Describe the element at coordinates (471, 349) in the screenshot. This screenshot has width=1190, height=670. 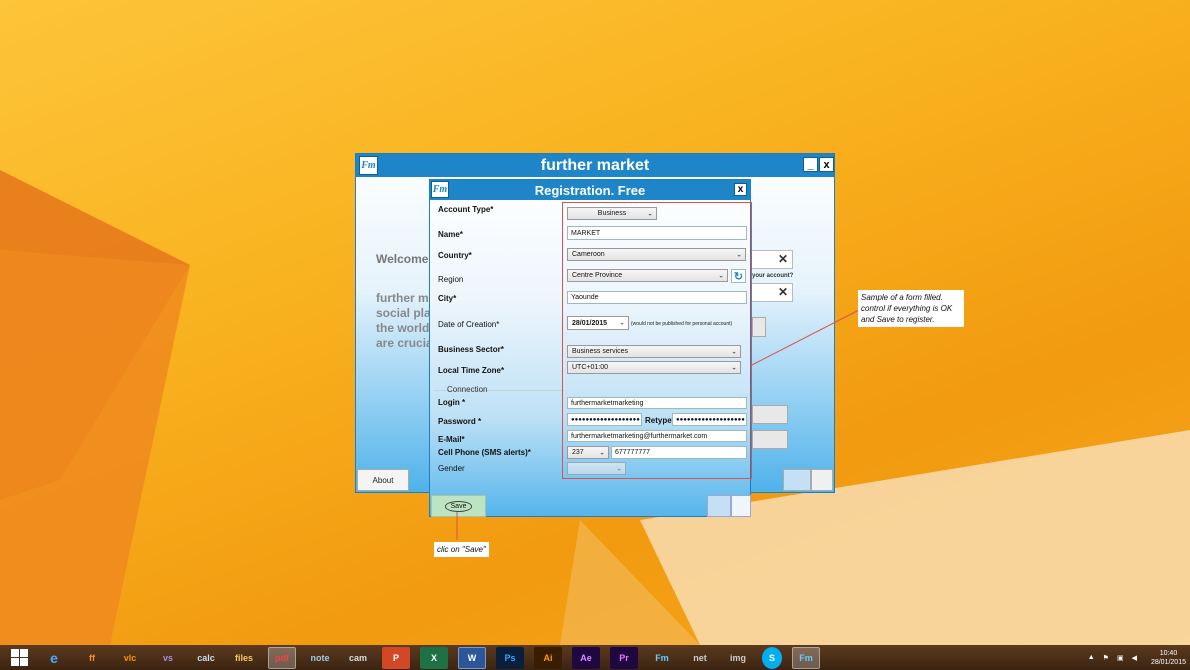
I see `business-sector-label: Business Sector*` at that location.